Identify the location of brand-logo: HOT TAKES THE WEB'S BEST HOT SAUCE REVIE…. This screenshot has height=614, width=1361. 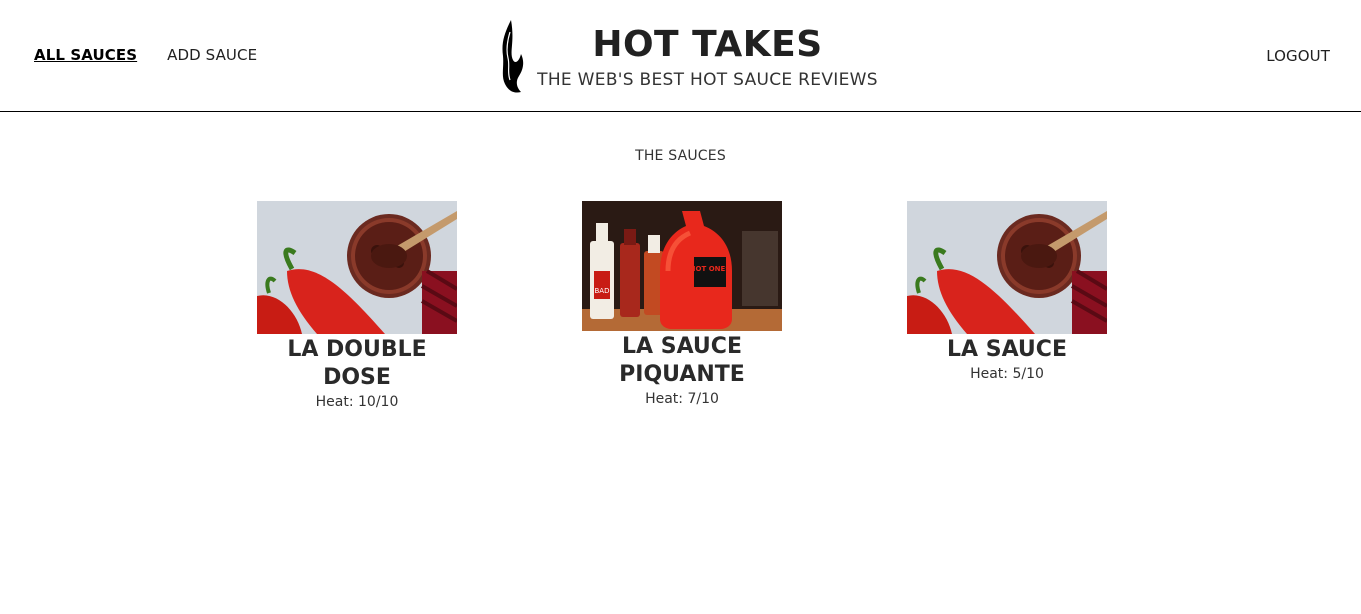
(689, 58).